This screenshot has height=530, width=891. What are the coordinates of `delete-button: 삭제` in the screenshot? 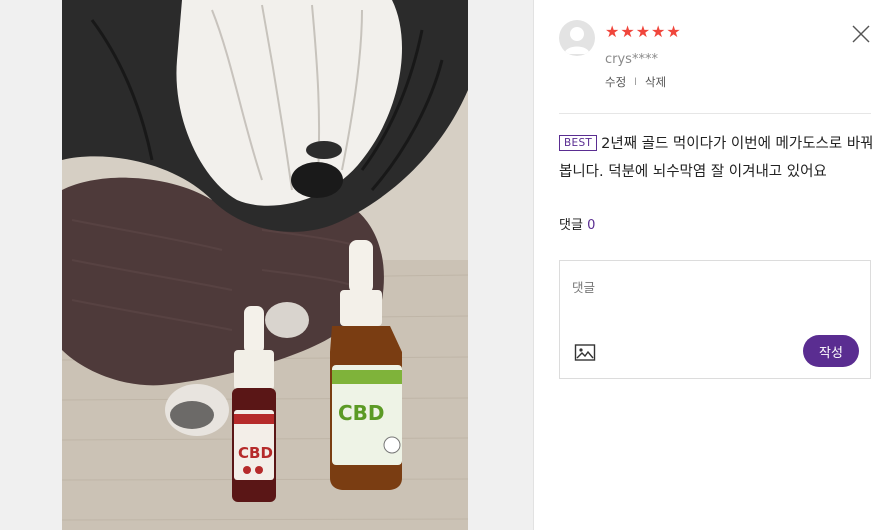 It's located at (655, 82).